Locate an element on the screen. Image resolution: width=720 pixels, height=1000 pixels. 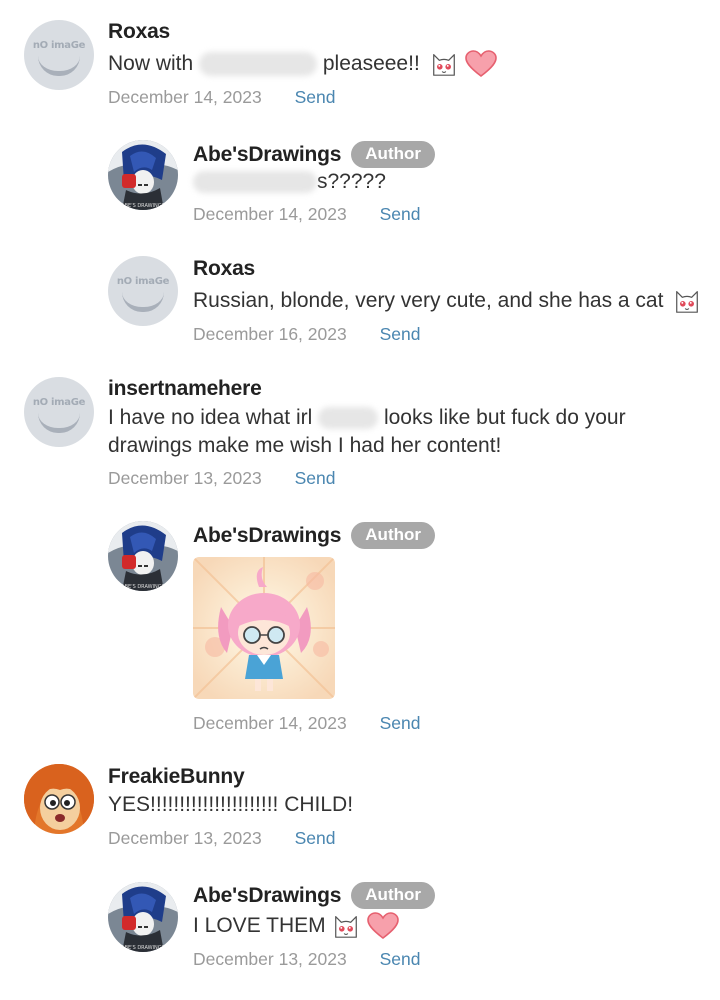
commenter-name: FreakieBunny is located at coordinates (176, 777).